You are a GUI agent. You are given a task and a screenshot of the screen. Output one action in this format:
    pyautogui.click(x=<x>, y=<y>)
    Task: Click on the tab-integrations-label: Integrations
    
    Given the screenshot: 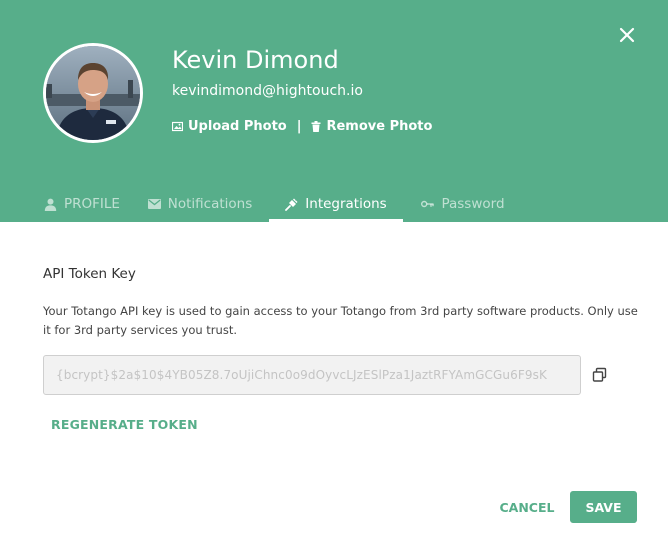 What is the action you would take?
    pyautogui.click(x=346, y=204)
    